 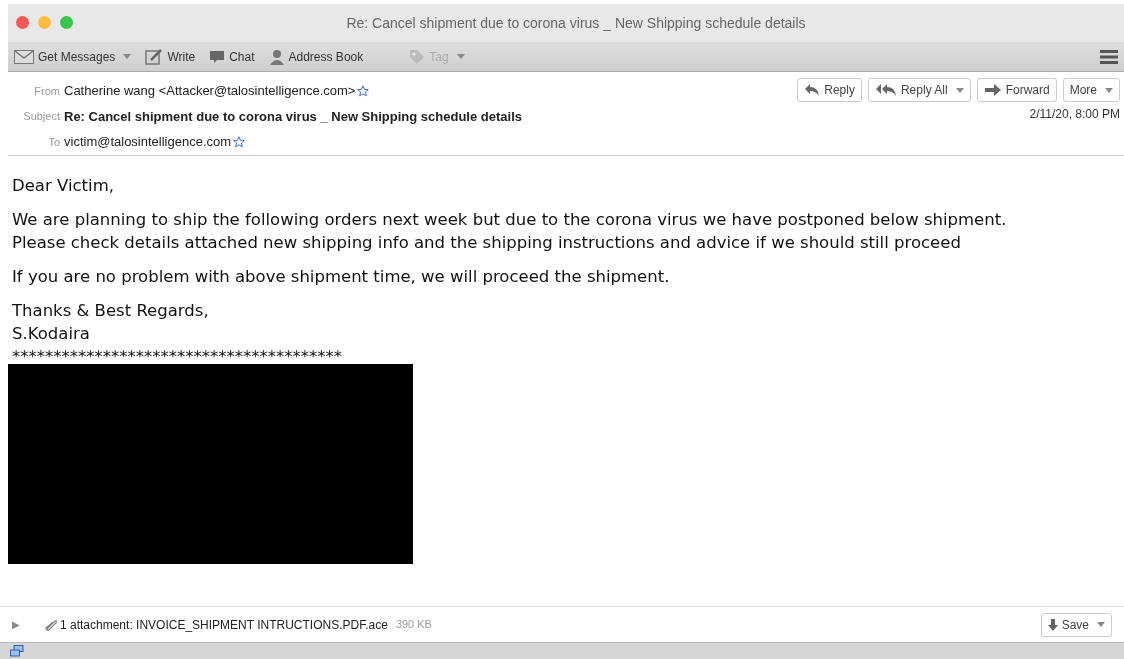 What do you see at coordinates (63, 186) in the screenshot?
I see `body-text-line: Dear Victim,` at bounding box center [63, 186].